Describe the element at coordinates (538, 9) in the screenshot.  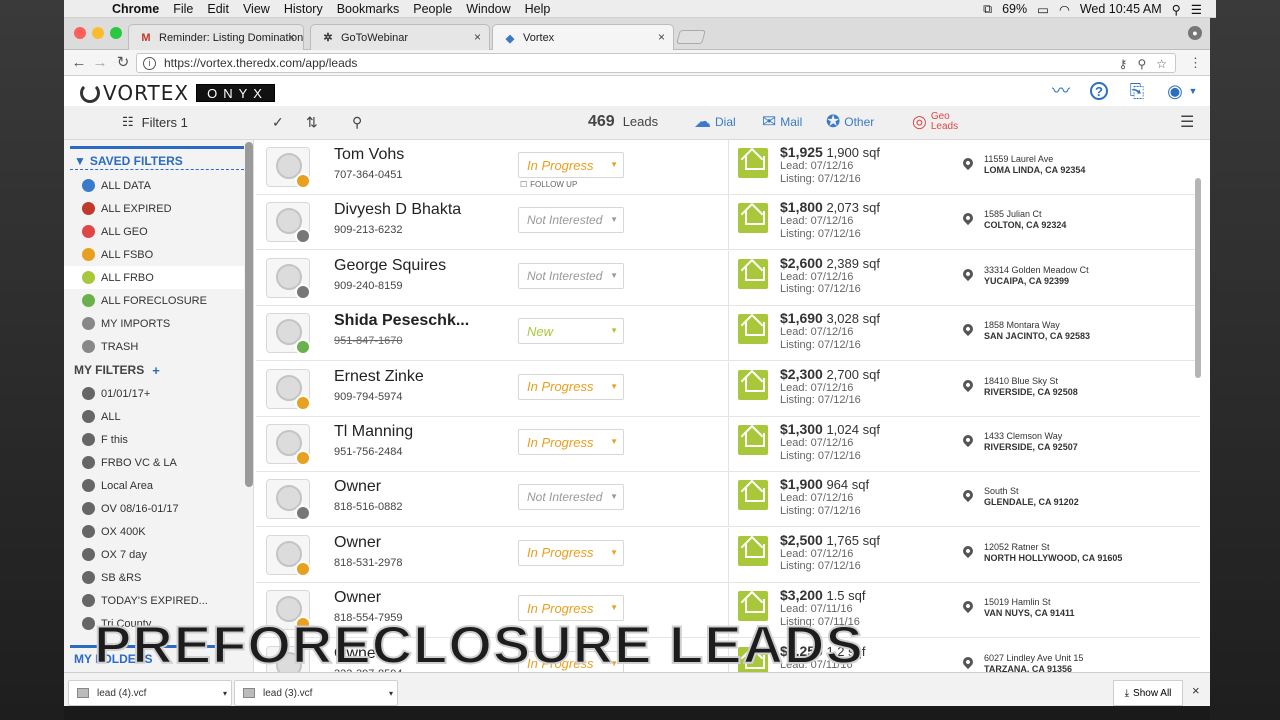
I see `menu-help: Help` at that location.